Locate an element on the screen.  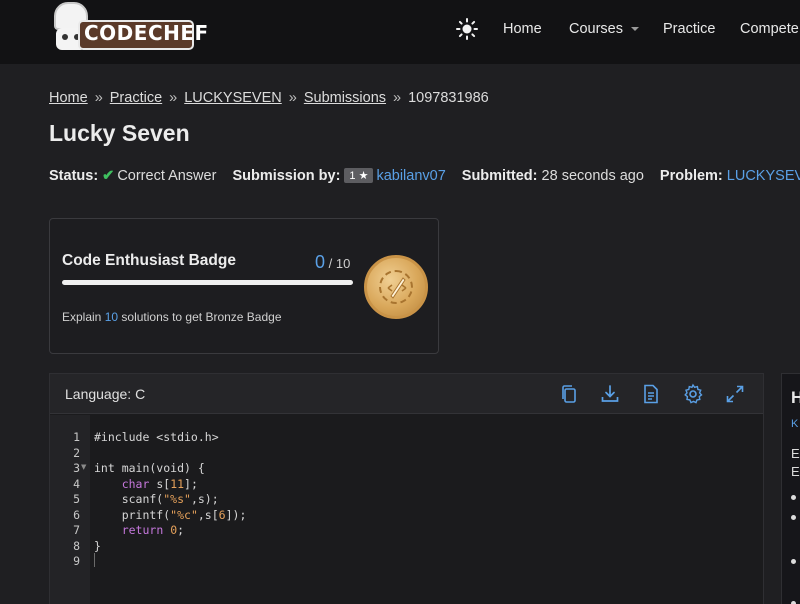
submitted-label: Submitted: is located at coordinates (499, 176).